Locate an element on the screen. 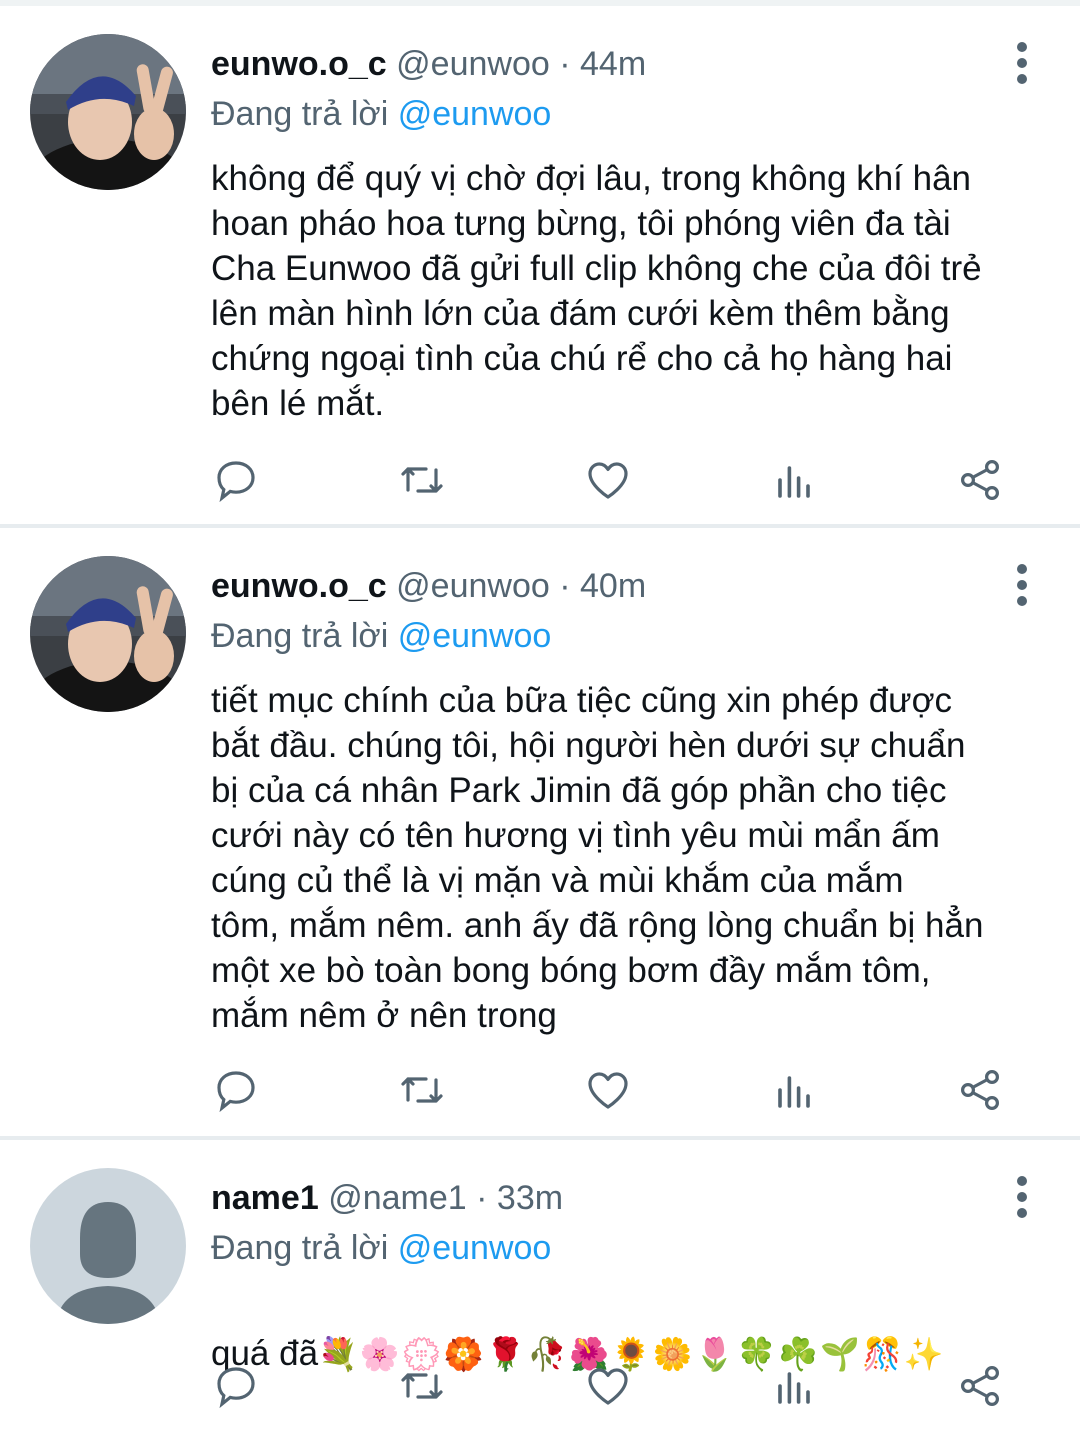 The height and width of the screenshot is (1436, 1080). tweet-header: eunwo.o_c @eunwoo · 44m is located at coordinates (428, 64).